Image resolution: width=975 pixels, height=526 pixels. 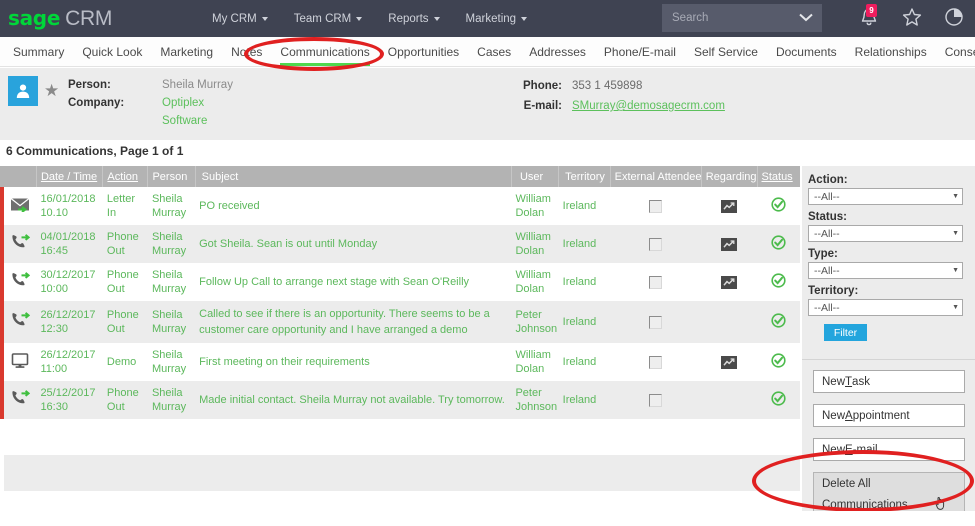 I want to click on search-input: Search, so click(x=742, y=18).